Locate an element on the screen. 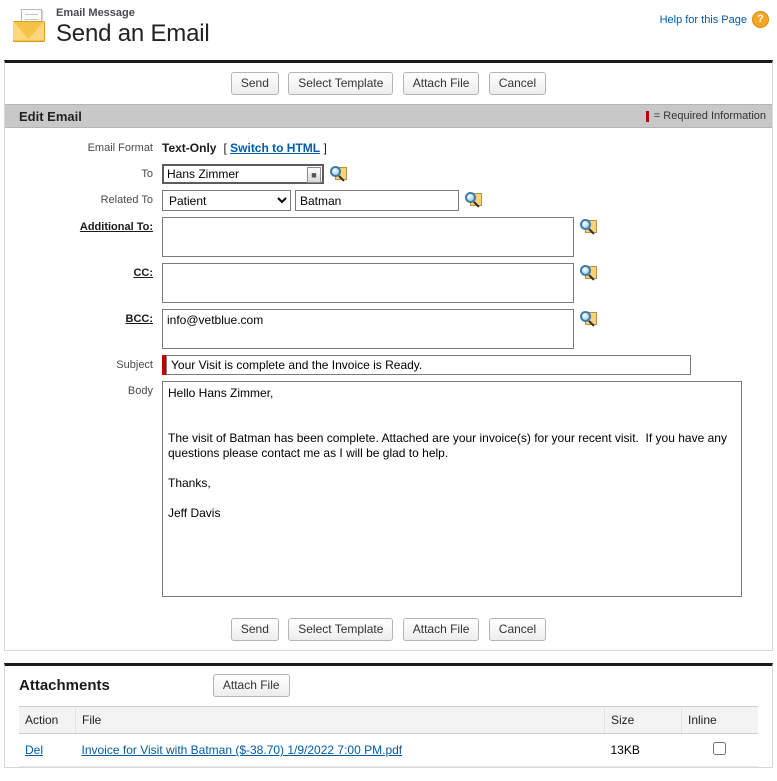 The image size is (777, 781). attachments-title: Attachments is located at coordinates (64, 685).